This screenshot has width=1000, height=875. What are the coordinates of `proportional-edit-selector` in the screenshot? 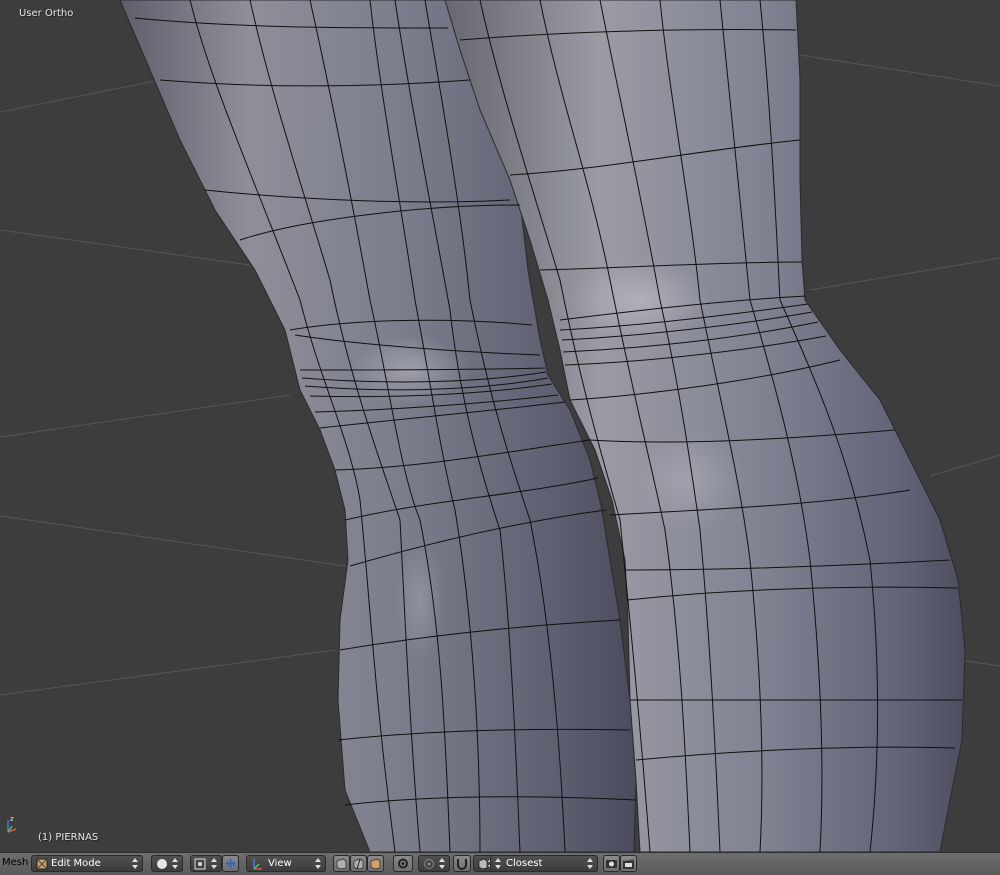 It's located at (434, 863).